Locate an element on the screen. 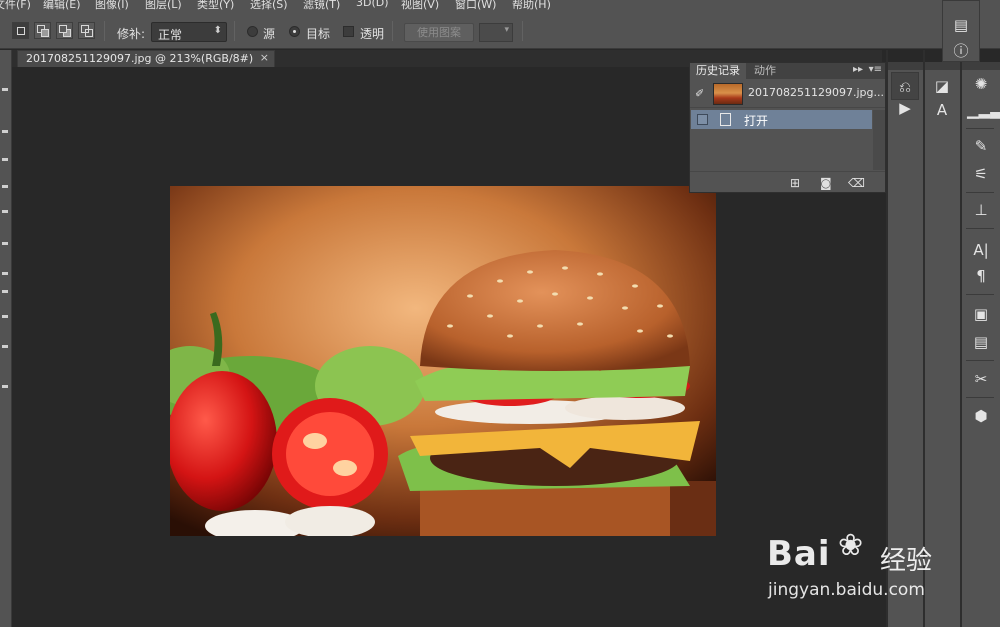 Image resolution: width=1000 pixels, height=627 pixels. history-brush-source-icon: ✐ is located at coordinates (699, 93).